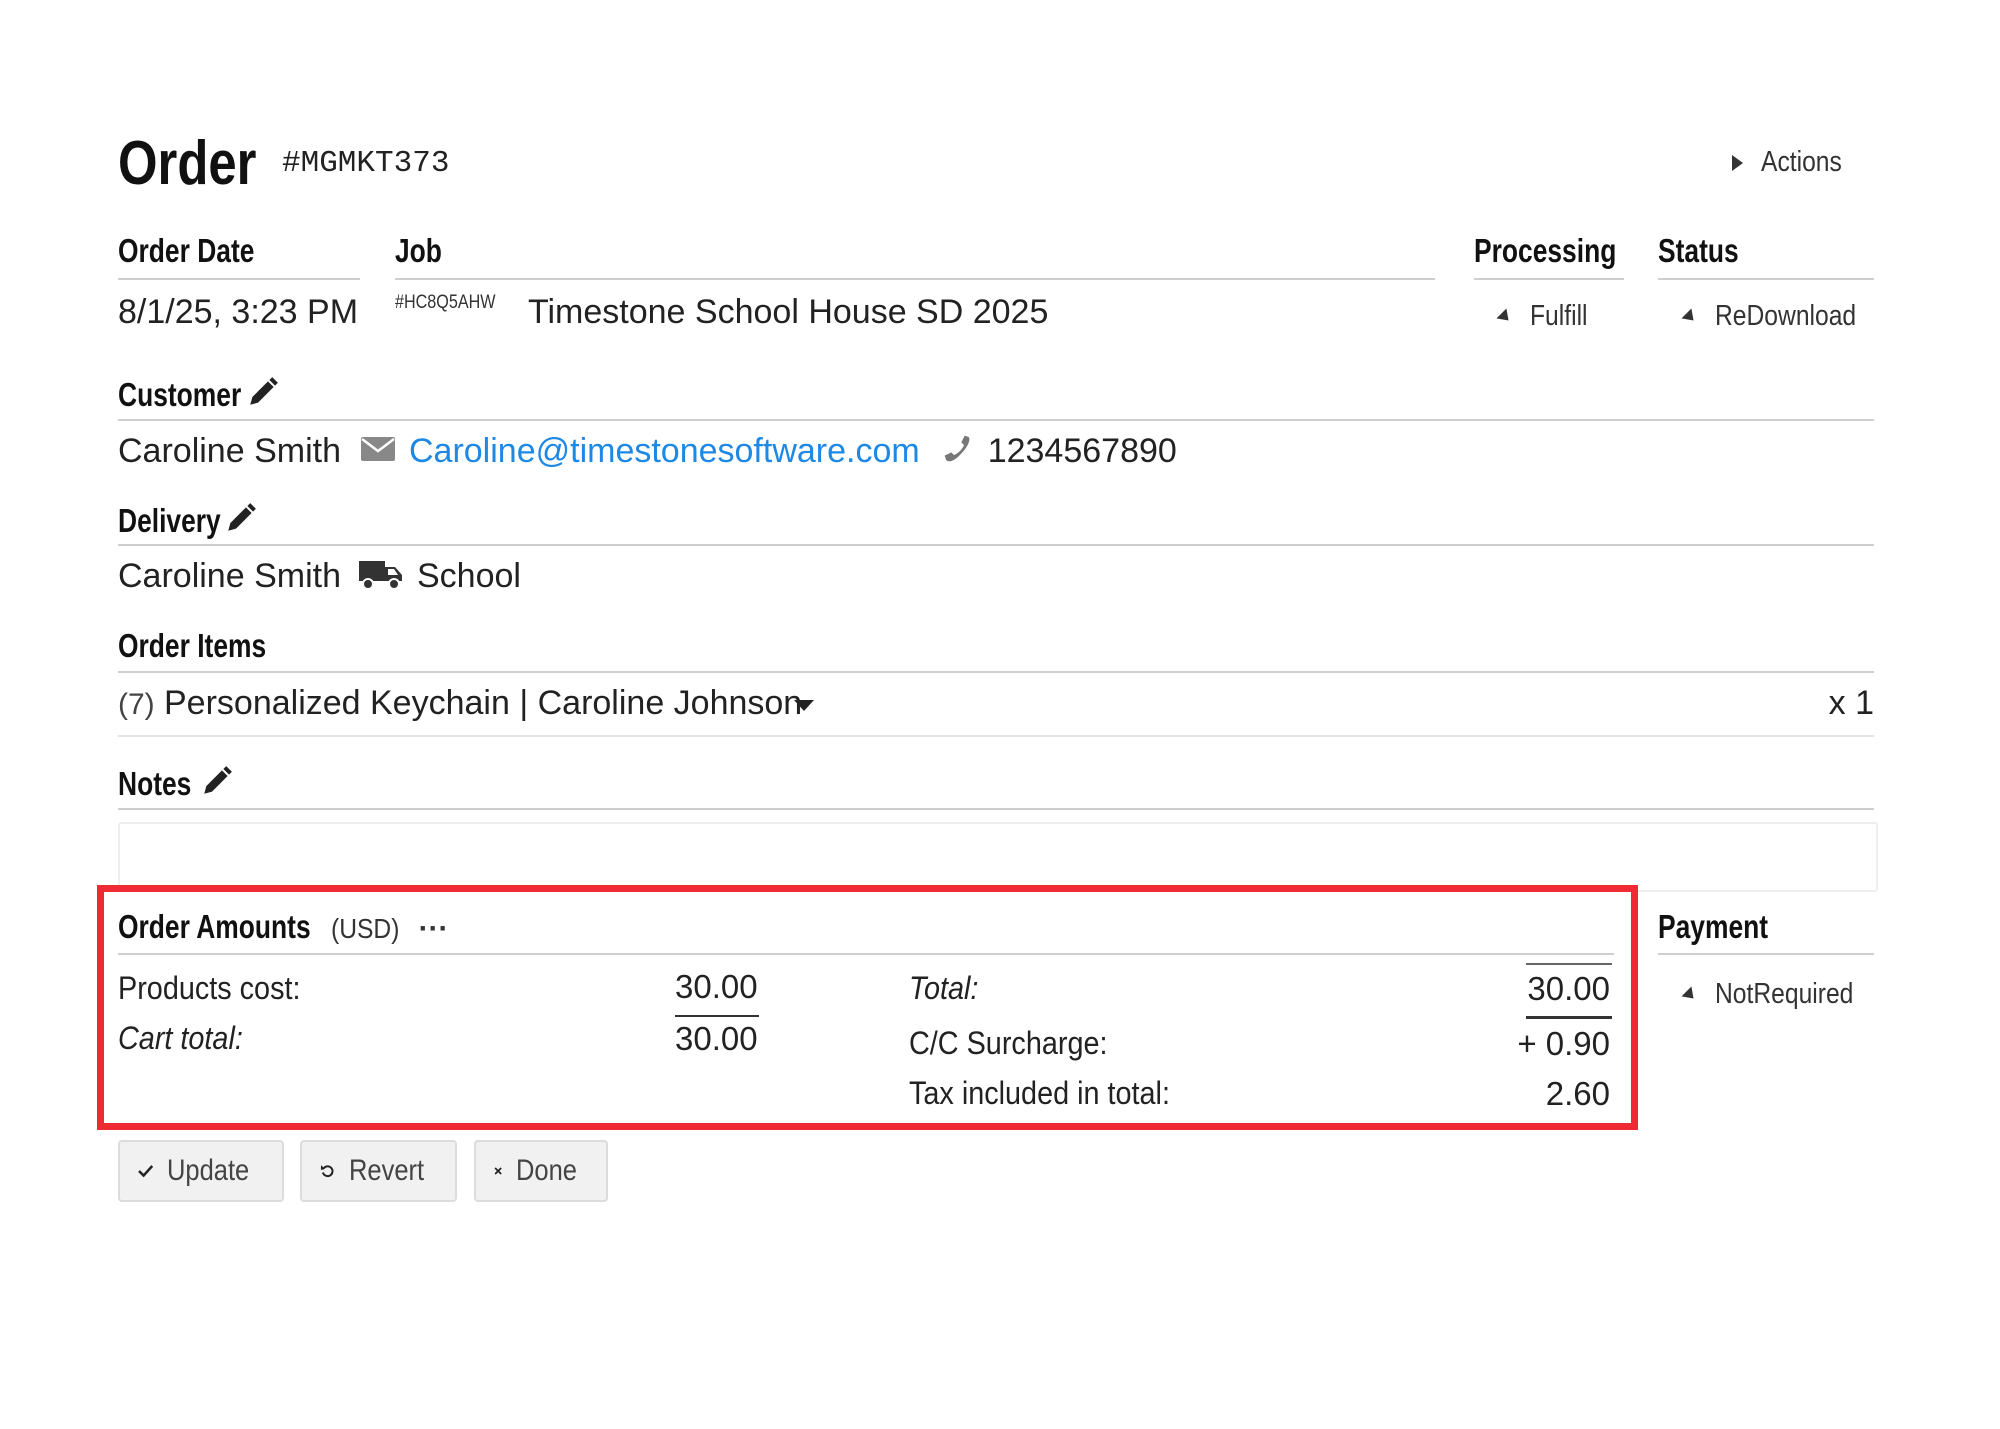 The width and height of the screenshot is (2000, 1429). Describe the element at coordinates (263, 394) in the screenshot. I see `edit-customer-icon` at that location.